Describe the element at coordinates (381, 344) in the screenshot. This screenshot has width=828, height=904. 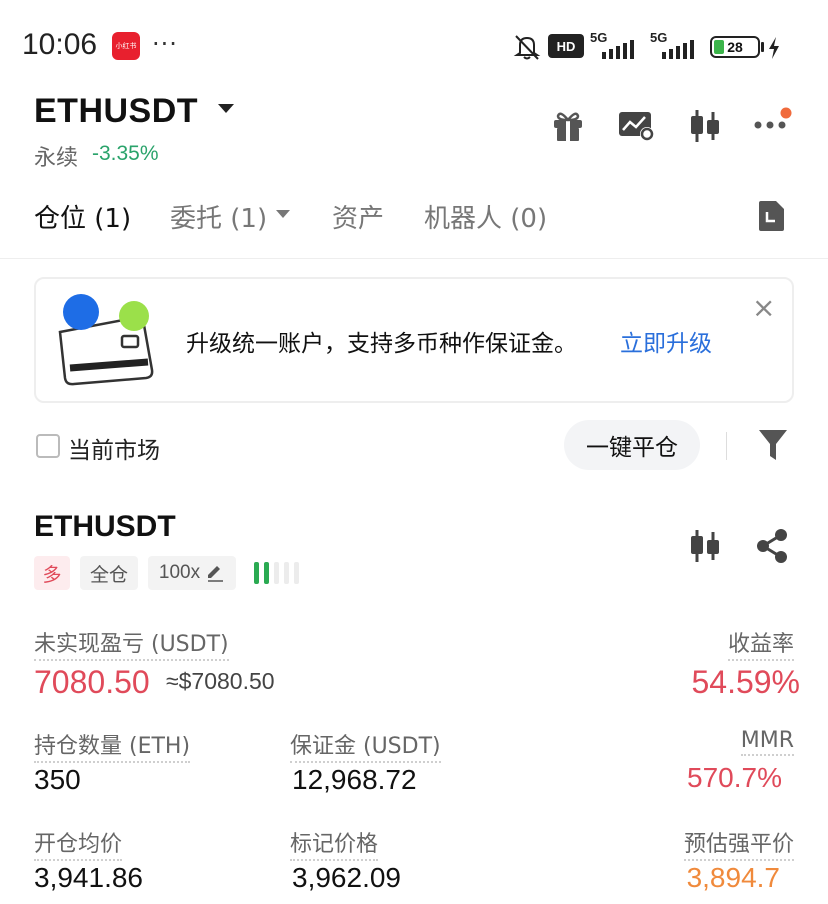
I see `upgrade-banner-text: 升级统一账户，支持多币种作保证金。` at that location.